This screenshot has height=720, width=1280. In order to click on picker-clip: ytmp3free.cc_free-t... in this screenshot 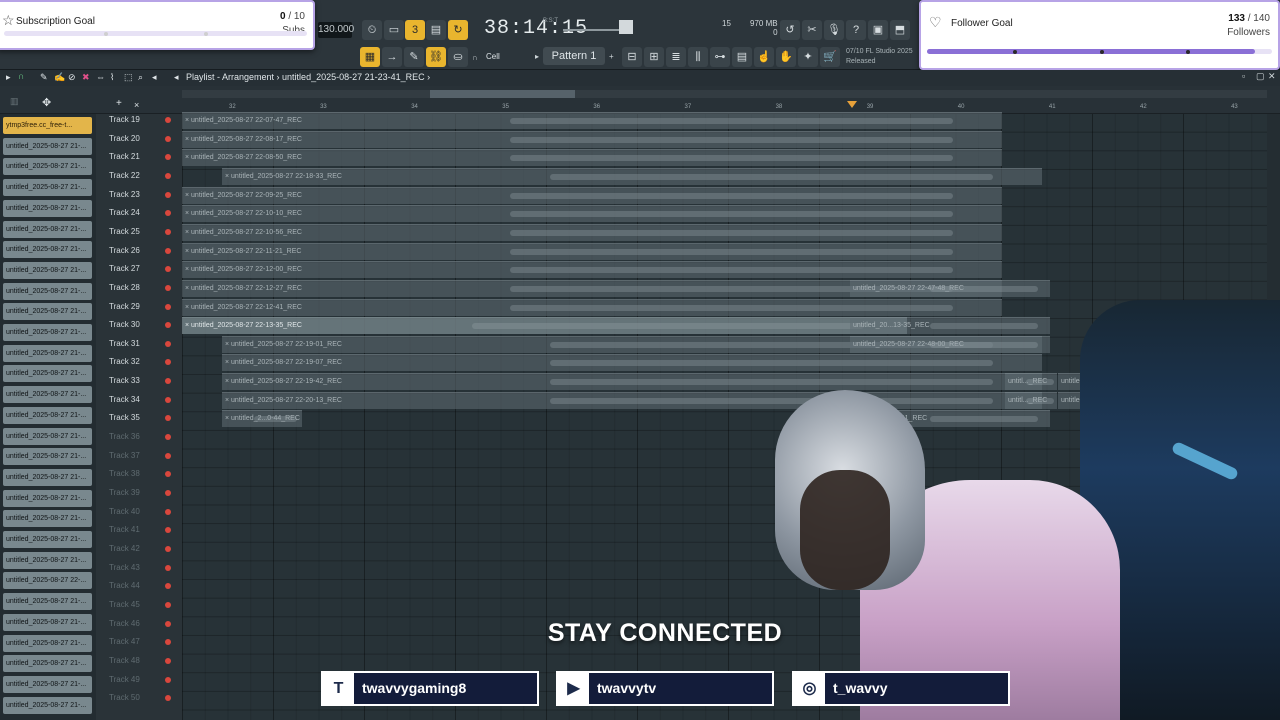, I will do `click(47, 125)`.